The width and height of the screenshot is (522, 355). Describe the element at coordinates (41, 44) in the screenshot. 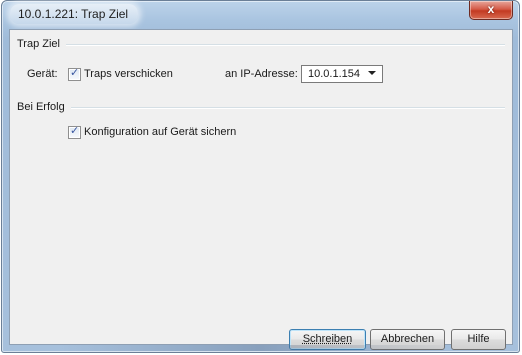

I see `section-title-trap-ziel: Trap Ziel` at that location.